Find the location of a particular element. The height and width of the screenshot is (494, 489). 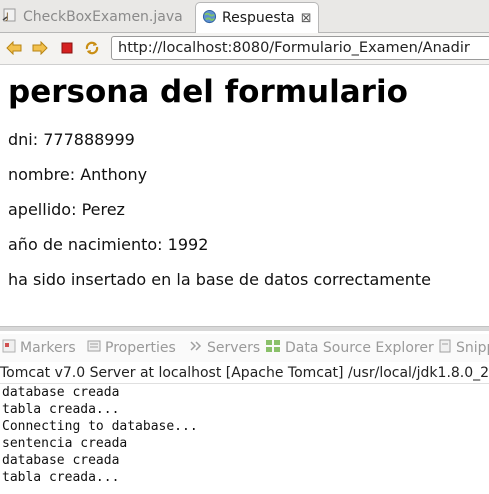

tab-label: Servers is located at coordinates (234, 348).